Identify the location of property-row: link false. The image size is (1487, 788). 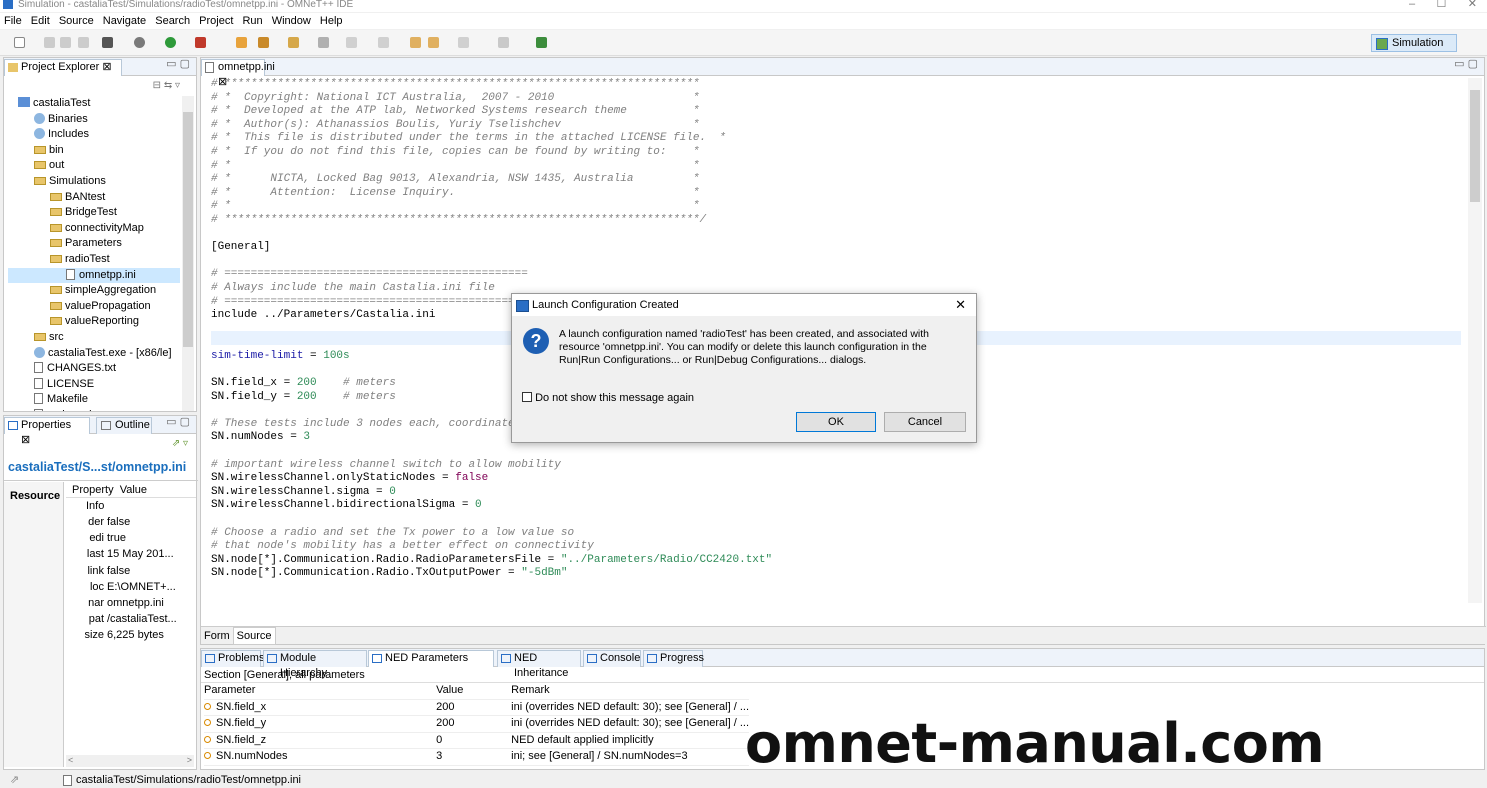
(131, 571).